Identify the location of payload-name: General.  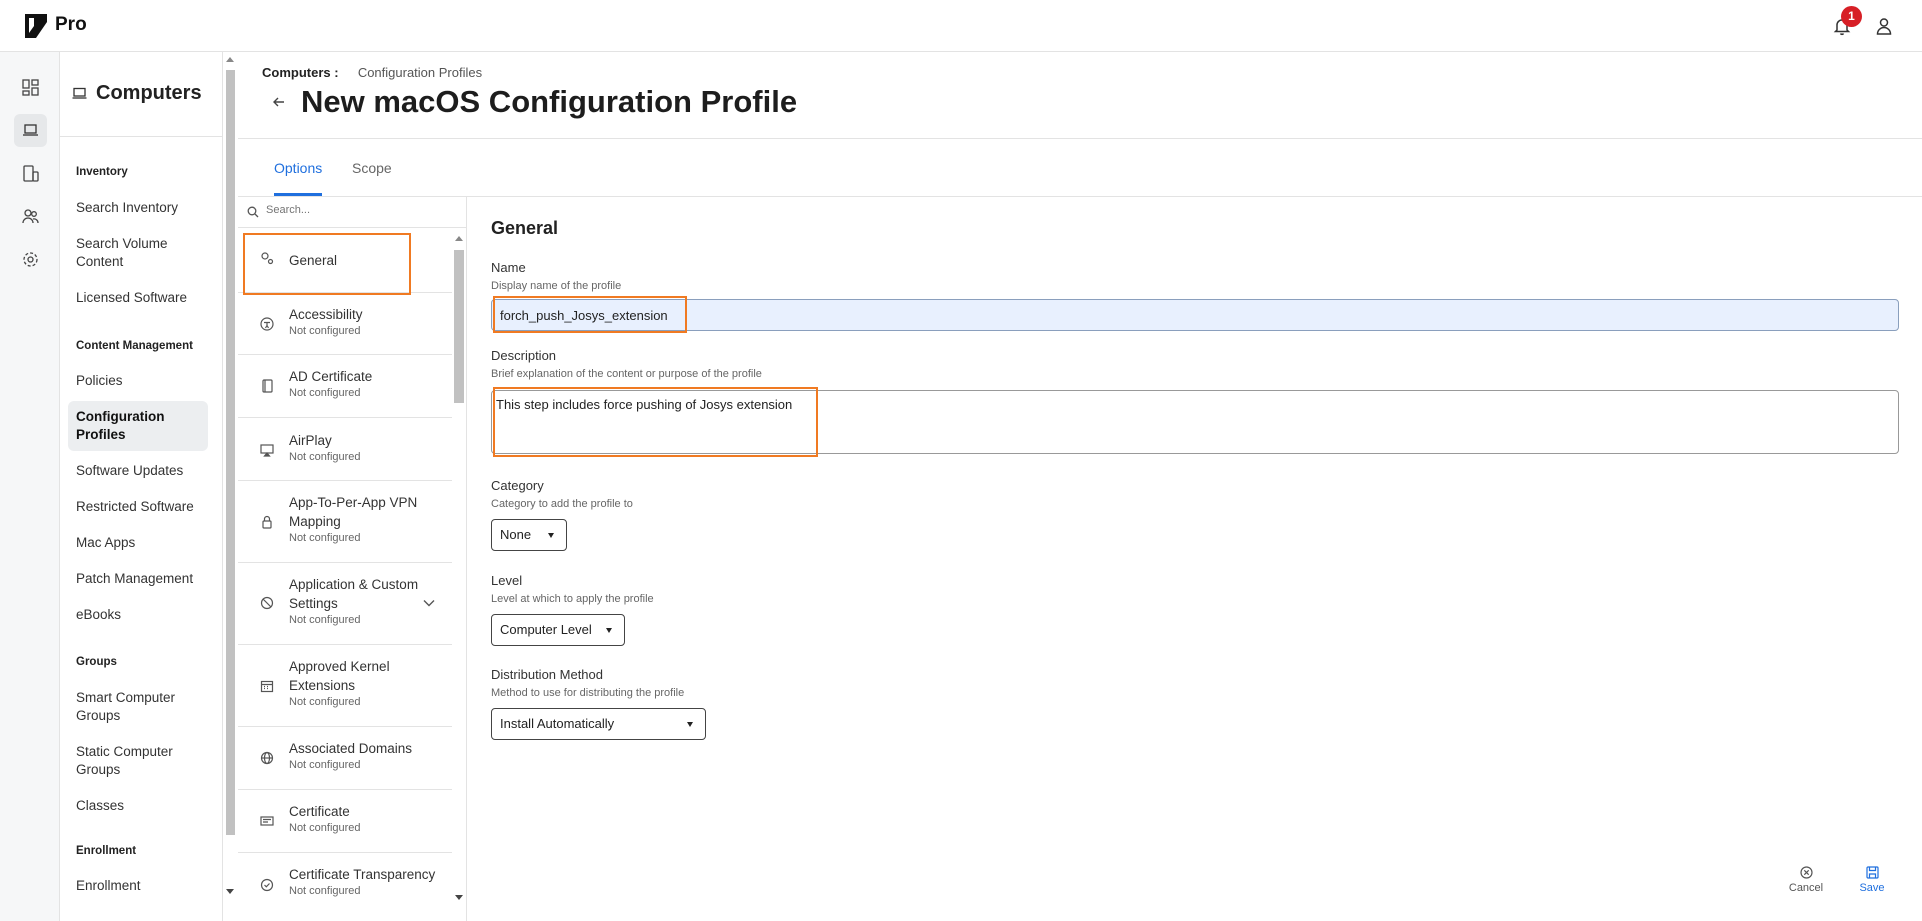
(313, 260).